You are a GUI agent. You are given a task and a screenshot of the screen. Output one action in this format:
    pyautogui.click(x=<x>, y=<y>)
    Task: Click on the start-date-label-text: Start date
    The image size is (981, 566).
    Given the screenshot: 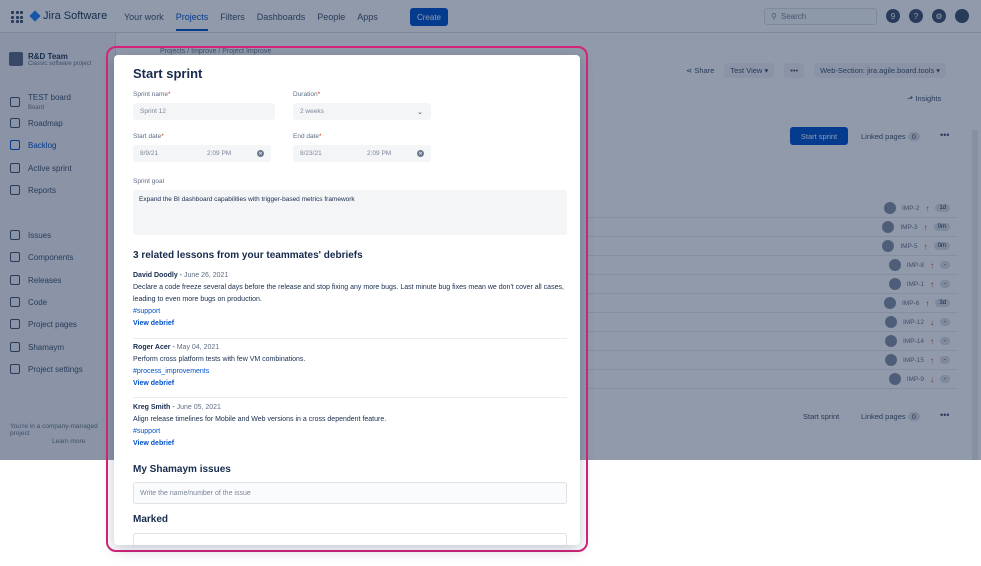 What is the action you would take?
    pyautogui.click(x=147, y=136)
    